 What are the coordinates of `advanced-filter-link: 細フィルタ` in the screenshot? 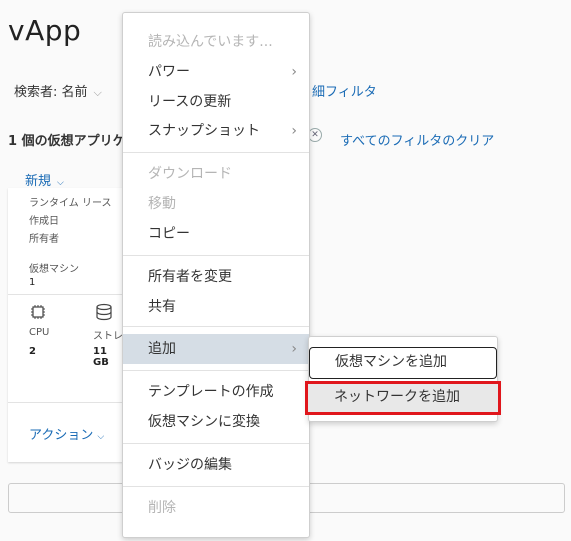 It's located at (344, 90).